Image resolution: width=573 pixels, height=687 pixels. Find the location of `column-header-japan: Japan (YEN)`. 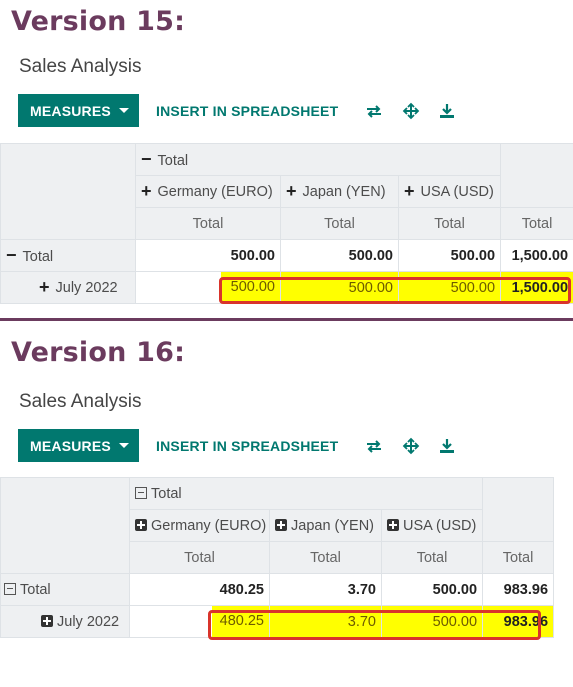

column-header-japan: Japan (YEN) is located at coordinates (325, 525).